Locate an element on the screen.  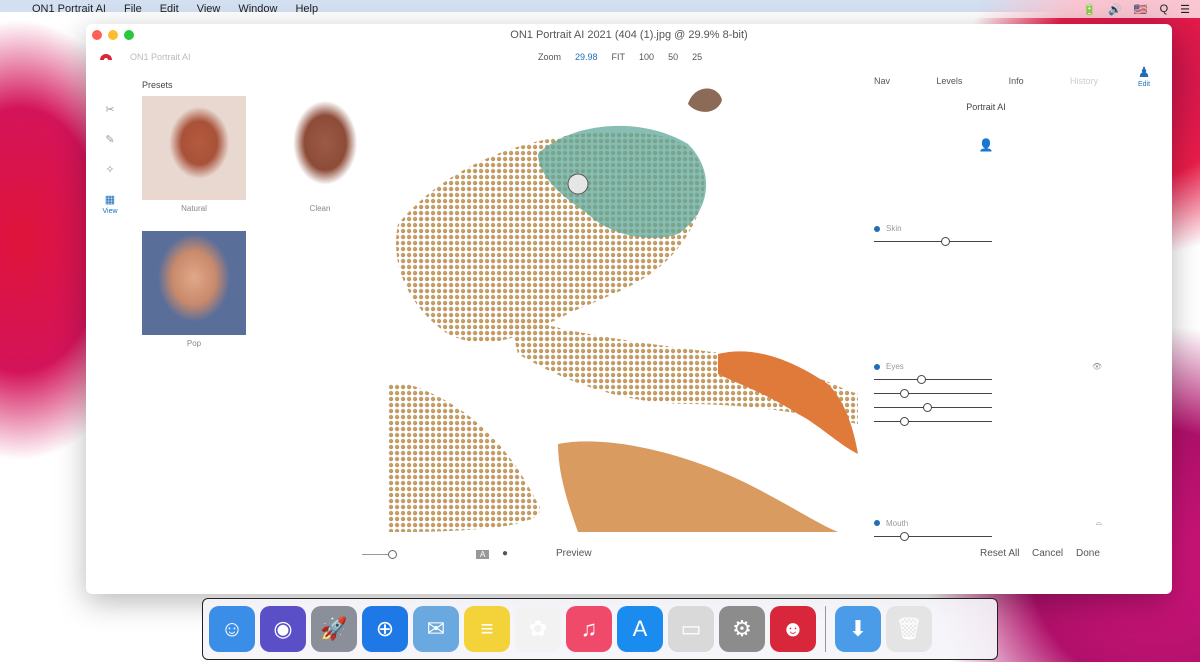
preset-pop: Pop is located at coordinates (194, 289).